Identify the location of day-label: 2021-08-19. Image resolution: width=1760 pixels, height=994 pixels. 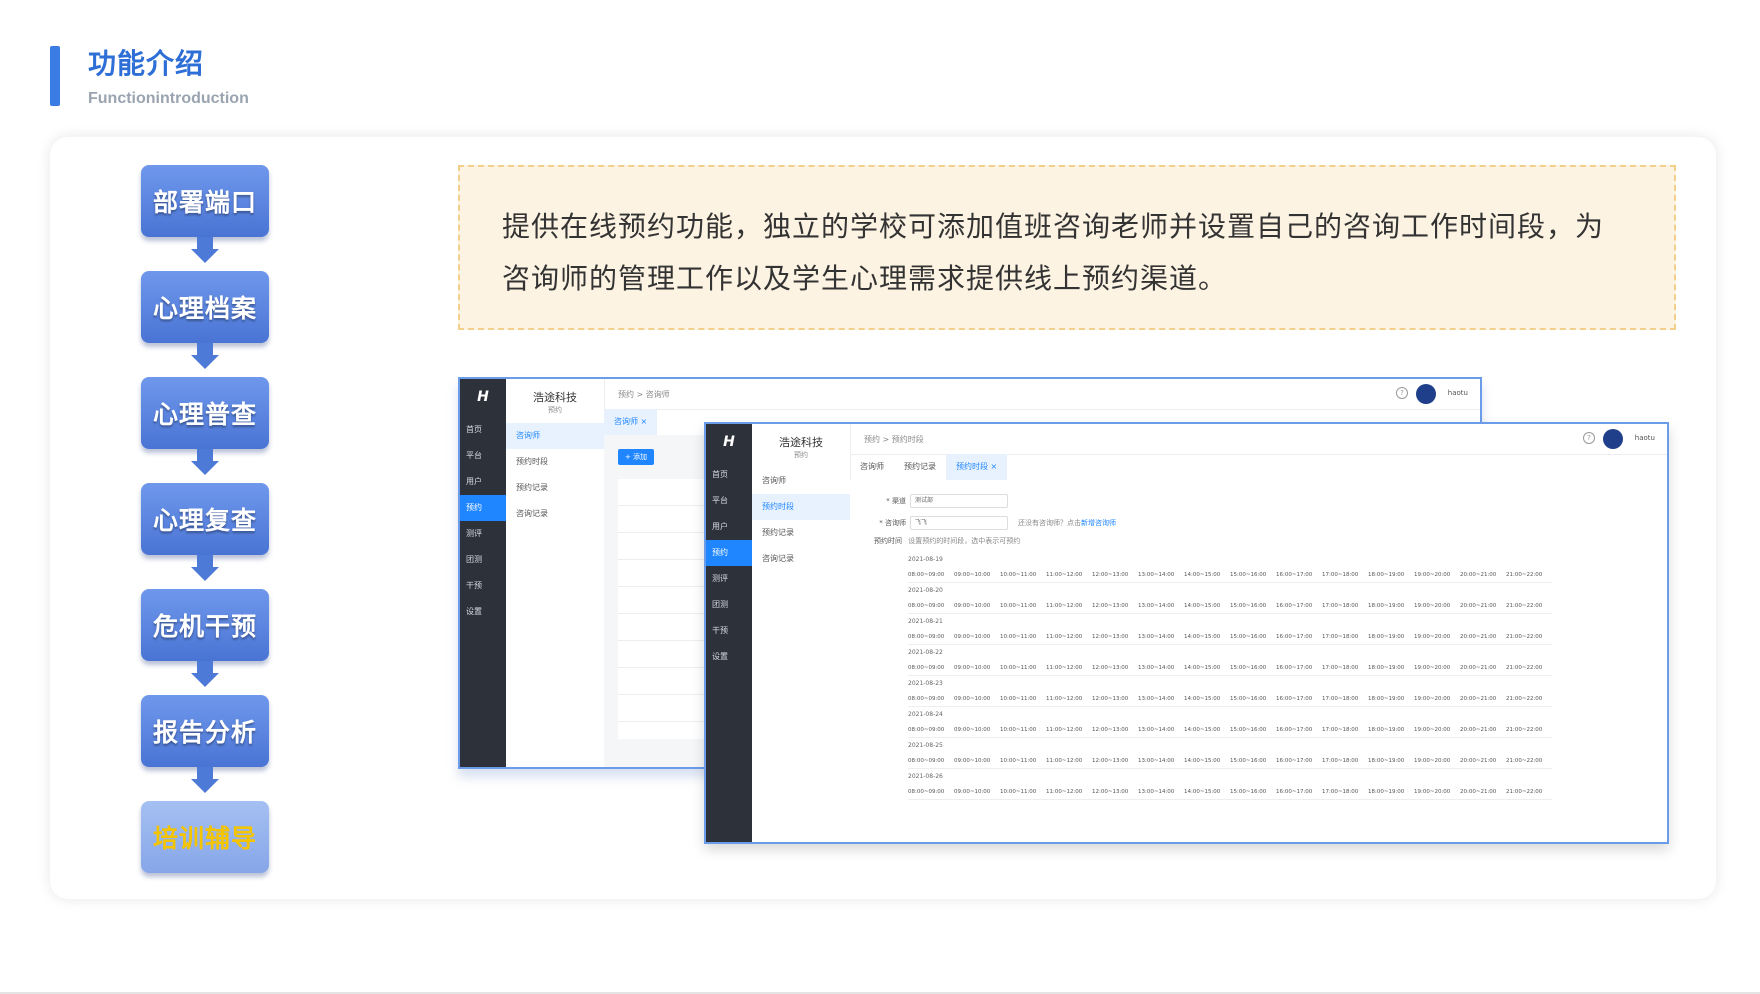
(1275, 559).